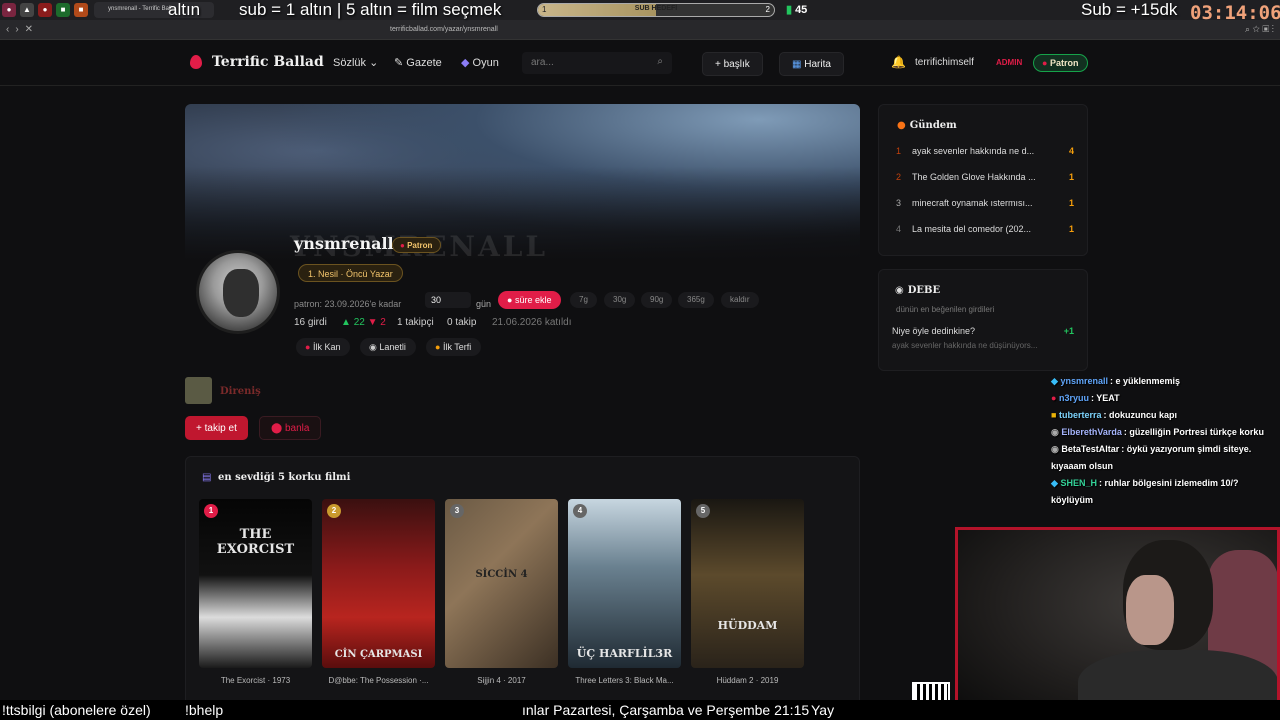  Describe the element at coordinates (204, 710) in the screenshot. I see `ticker-item: !bhelp` at that location.